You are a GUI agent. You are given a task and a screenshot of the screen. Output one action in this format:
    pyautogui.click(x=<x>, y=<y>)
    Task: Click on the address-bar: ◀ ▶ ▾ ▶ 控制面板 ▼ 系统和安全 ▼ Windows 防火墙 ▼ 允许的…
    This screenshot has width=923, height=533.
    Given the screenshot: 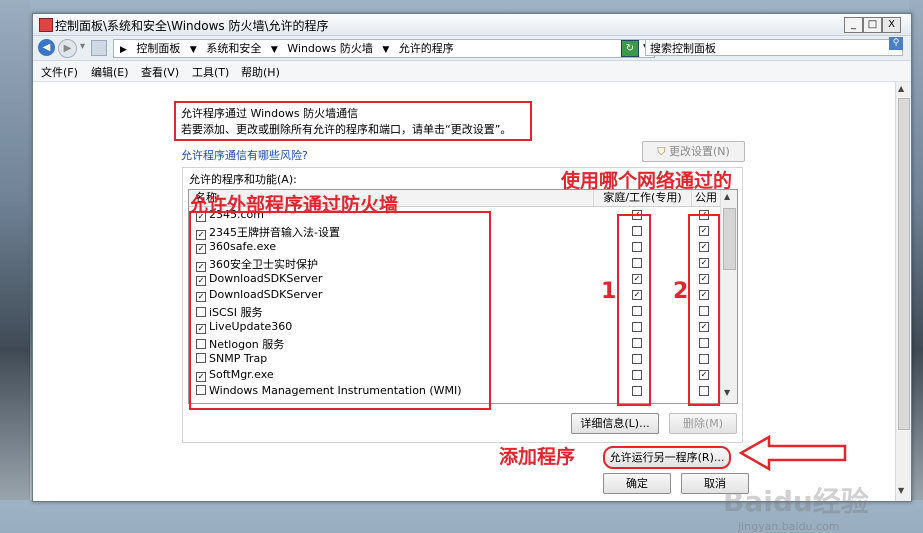 What is the action you would take?
    pyautogui.click(x=472, y=48)
    